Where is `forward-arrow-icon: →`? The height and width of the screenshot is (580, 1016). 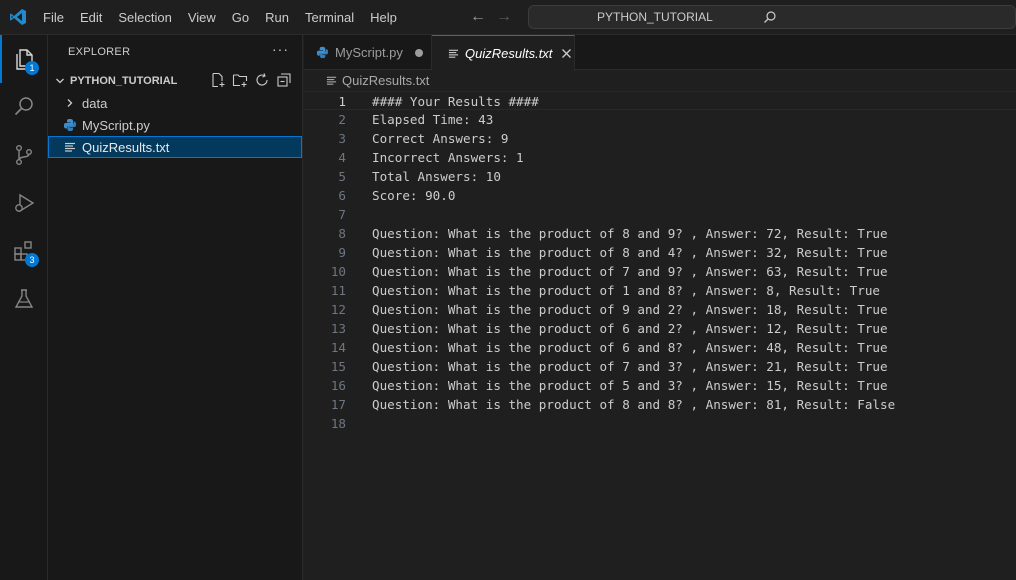
forward-arrow-icon: → is located at coordinates (504, 17).